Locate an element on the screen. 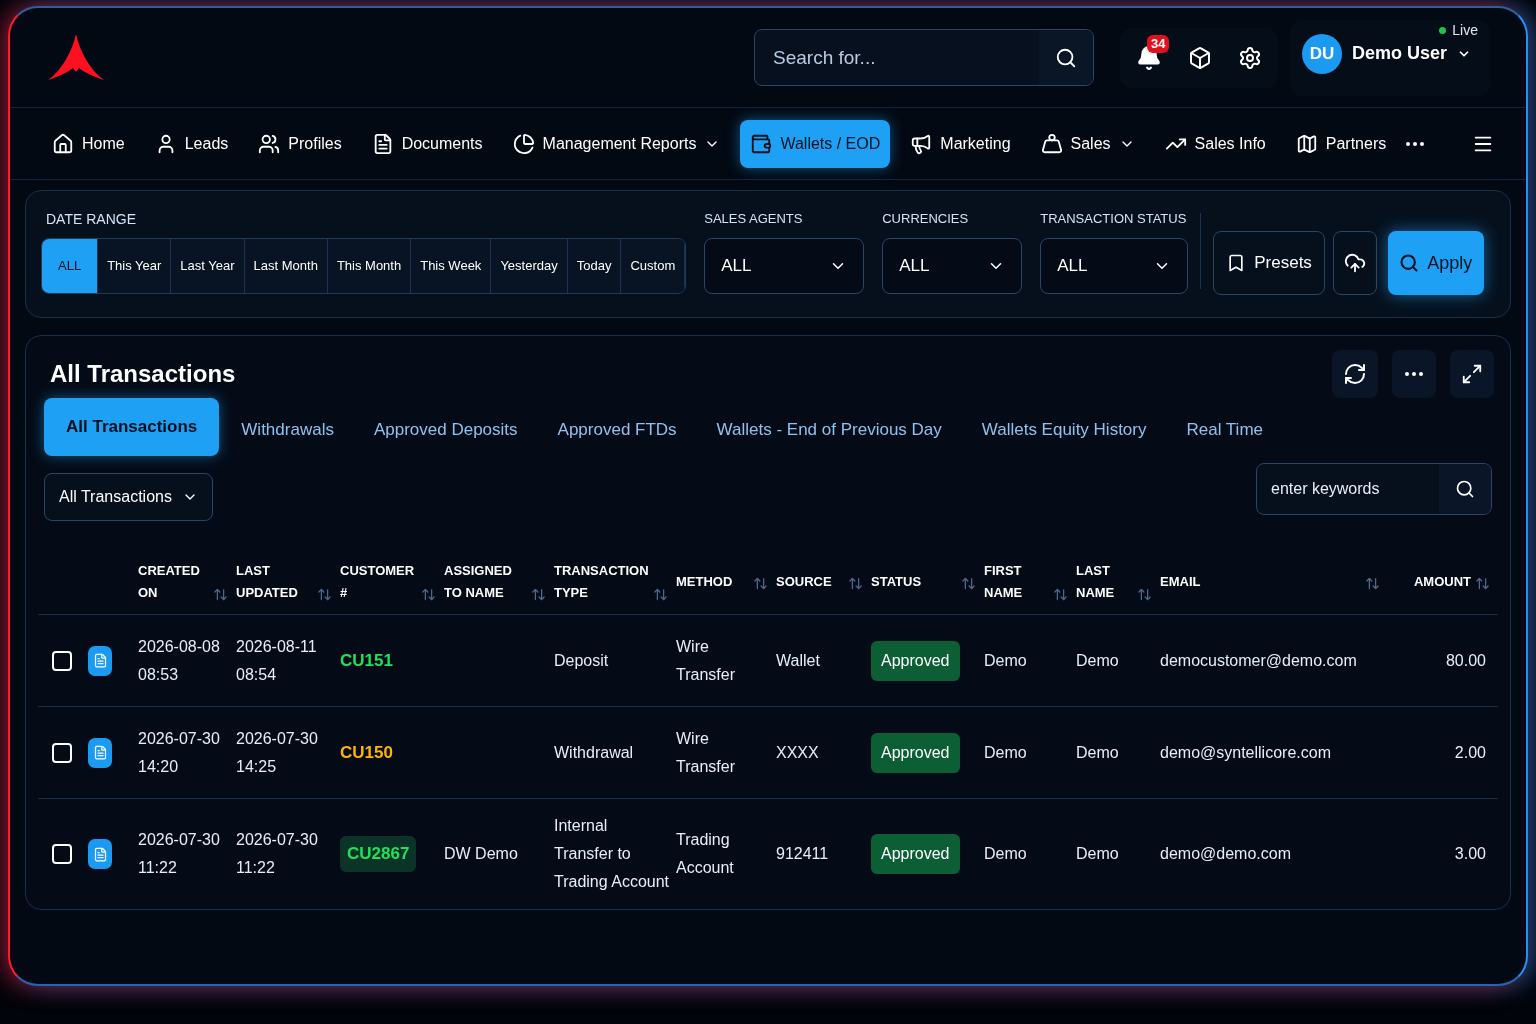  customer-id: CU2867 is located at coordinates (378, 854).